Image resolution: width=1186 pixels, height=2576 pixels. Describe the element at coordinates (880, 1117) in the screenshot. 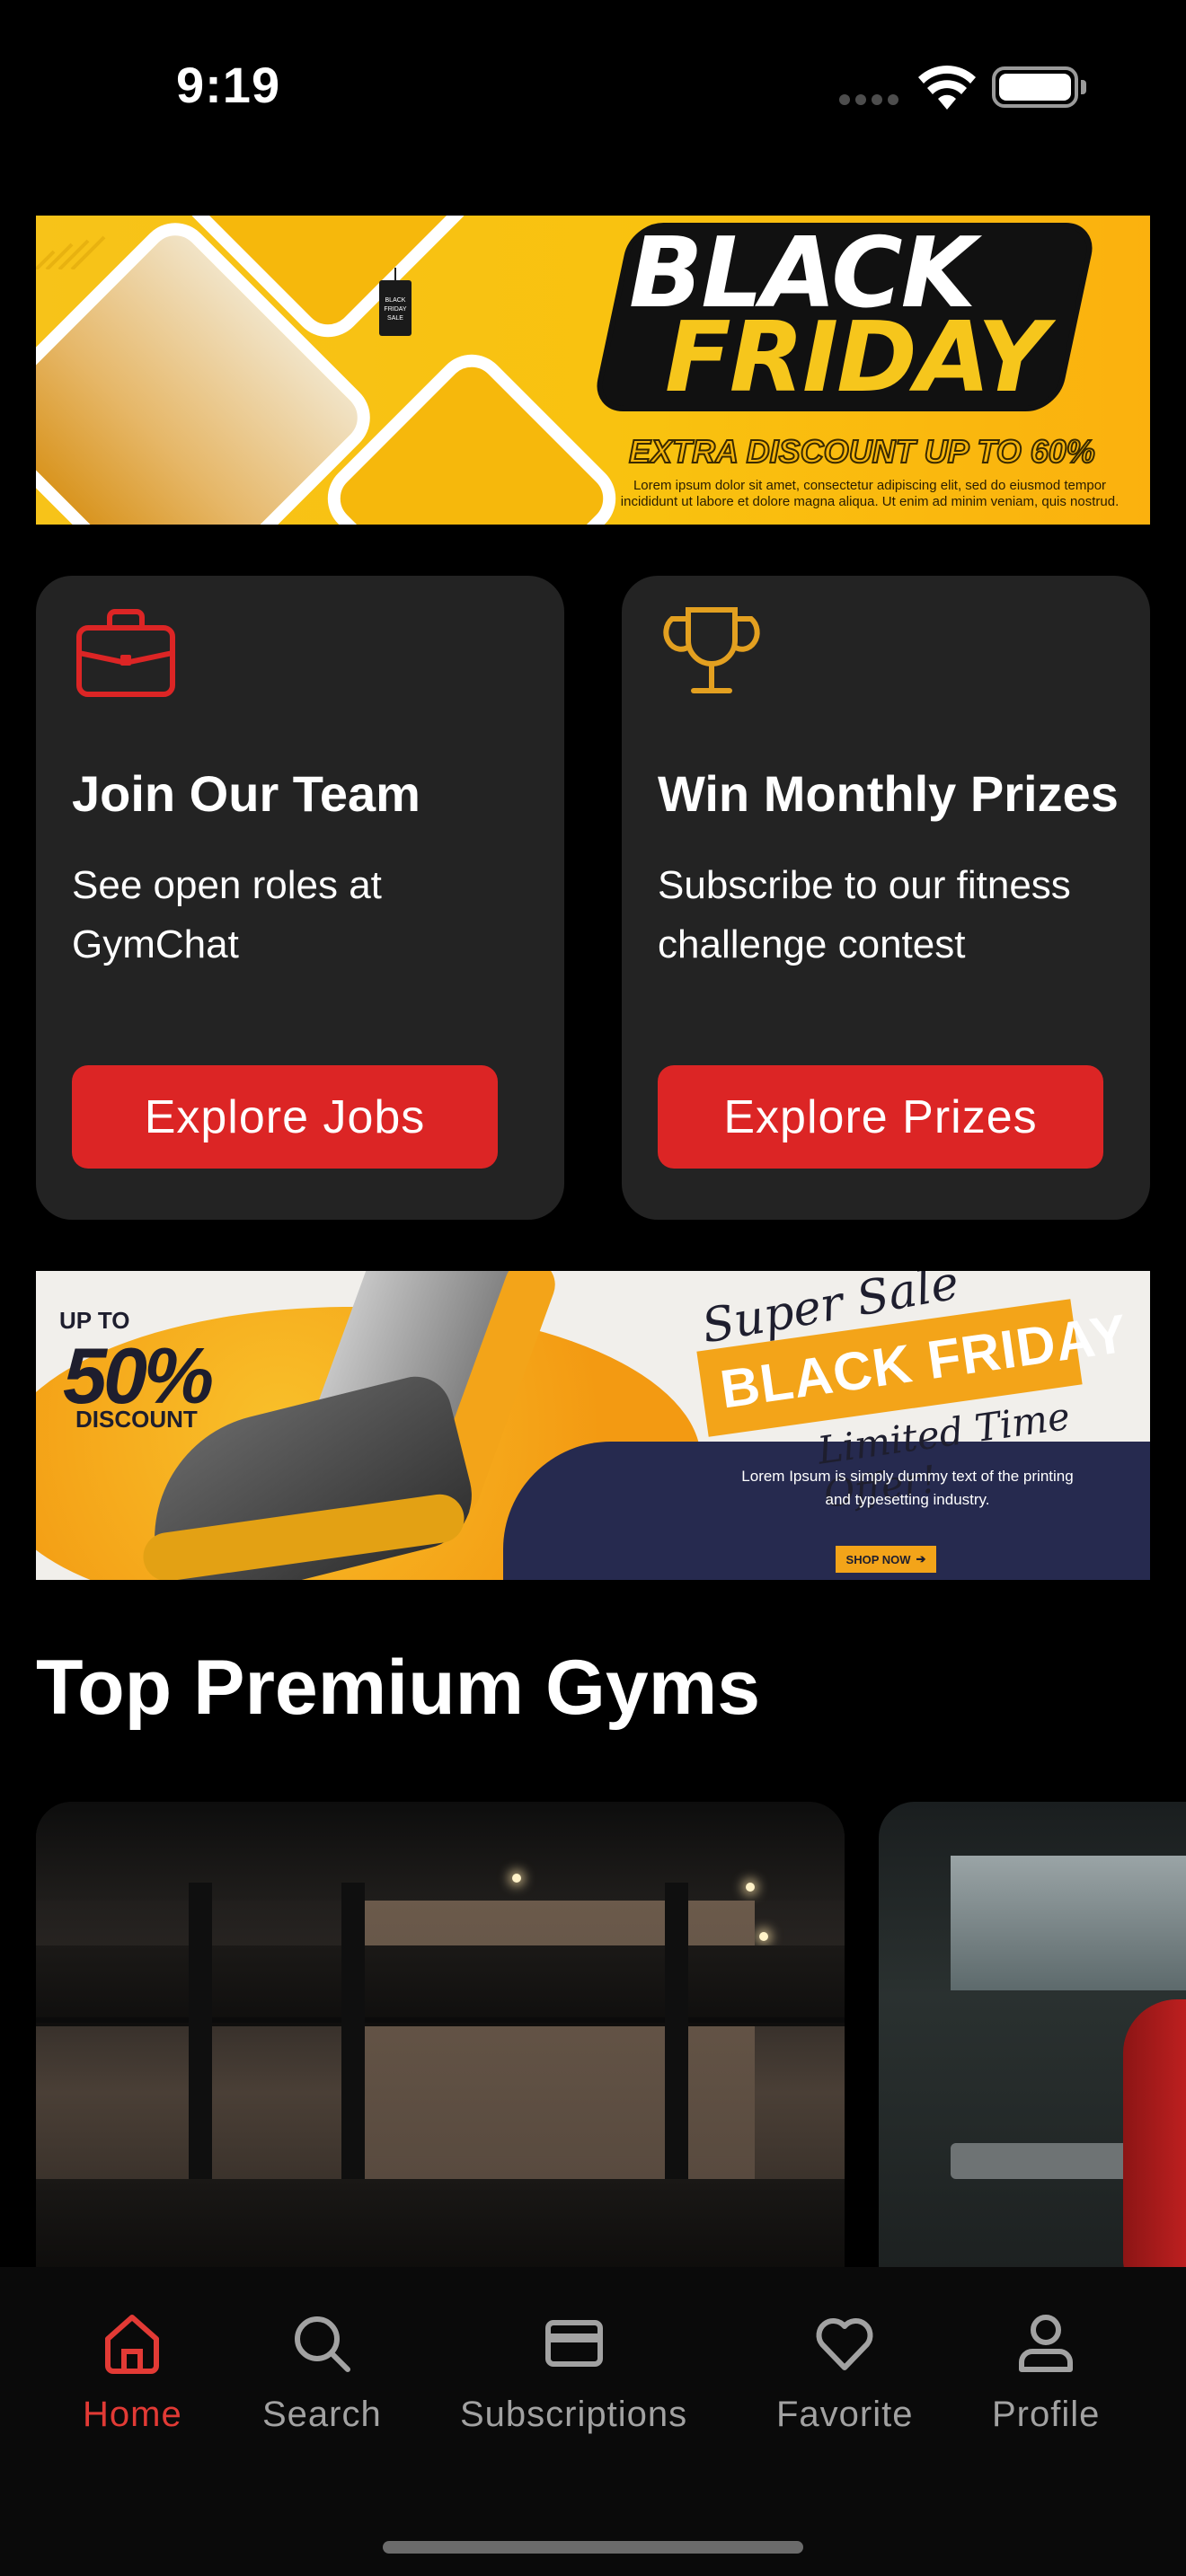

I see `explore-prizes-button: Explore Prizes` at that location.